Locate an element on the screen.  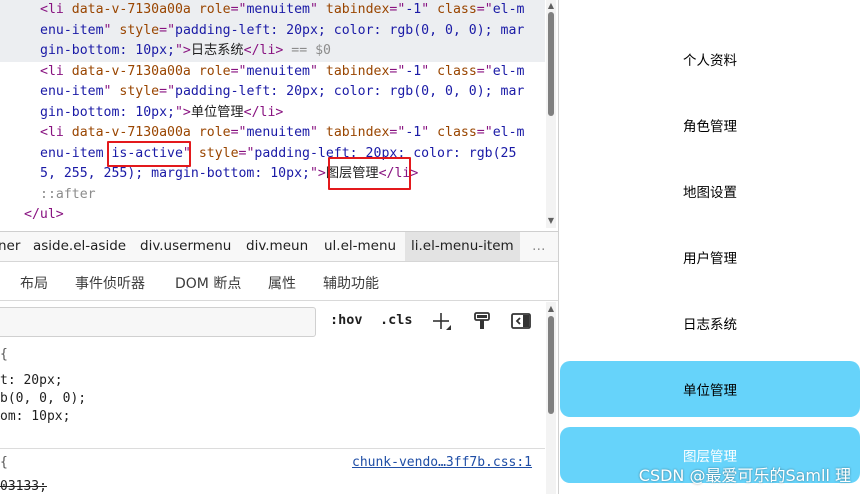
menu-item-label: 用户管理 is located at coordinates (710, 259).